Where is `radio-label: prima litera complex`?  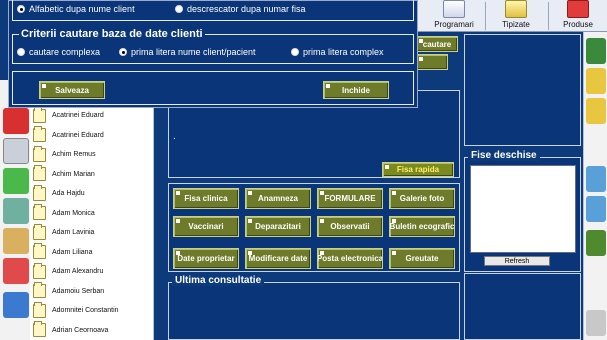 radio-label: prima litera complex is located at coordinates (343, 52).